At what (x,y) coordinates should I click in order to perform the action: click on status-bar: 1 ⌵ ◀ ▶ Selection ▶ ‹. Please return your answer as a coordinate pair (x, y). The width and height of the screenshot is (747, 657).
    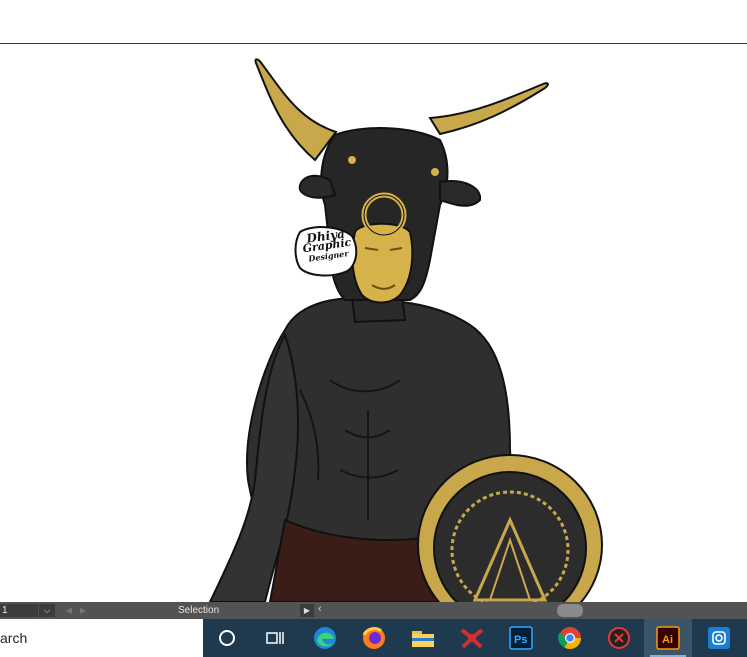
    Looking at the image, I should click on (373, 610).